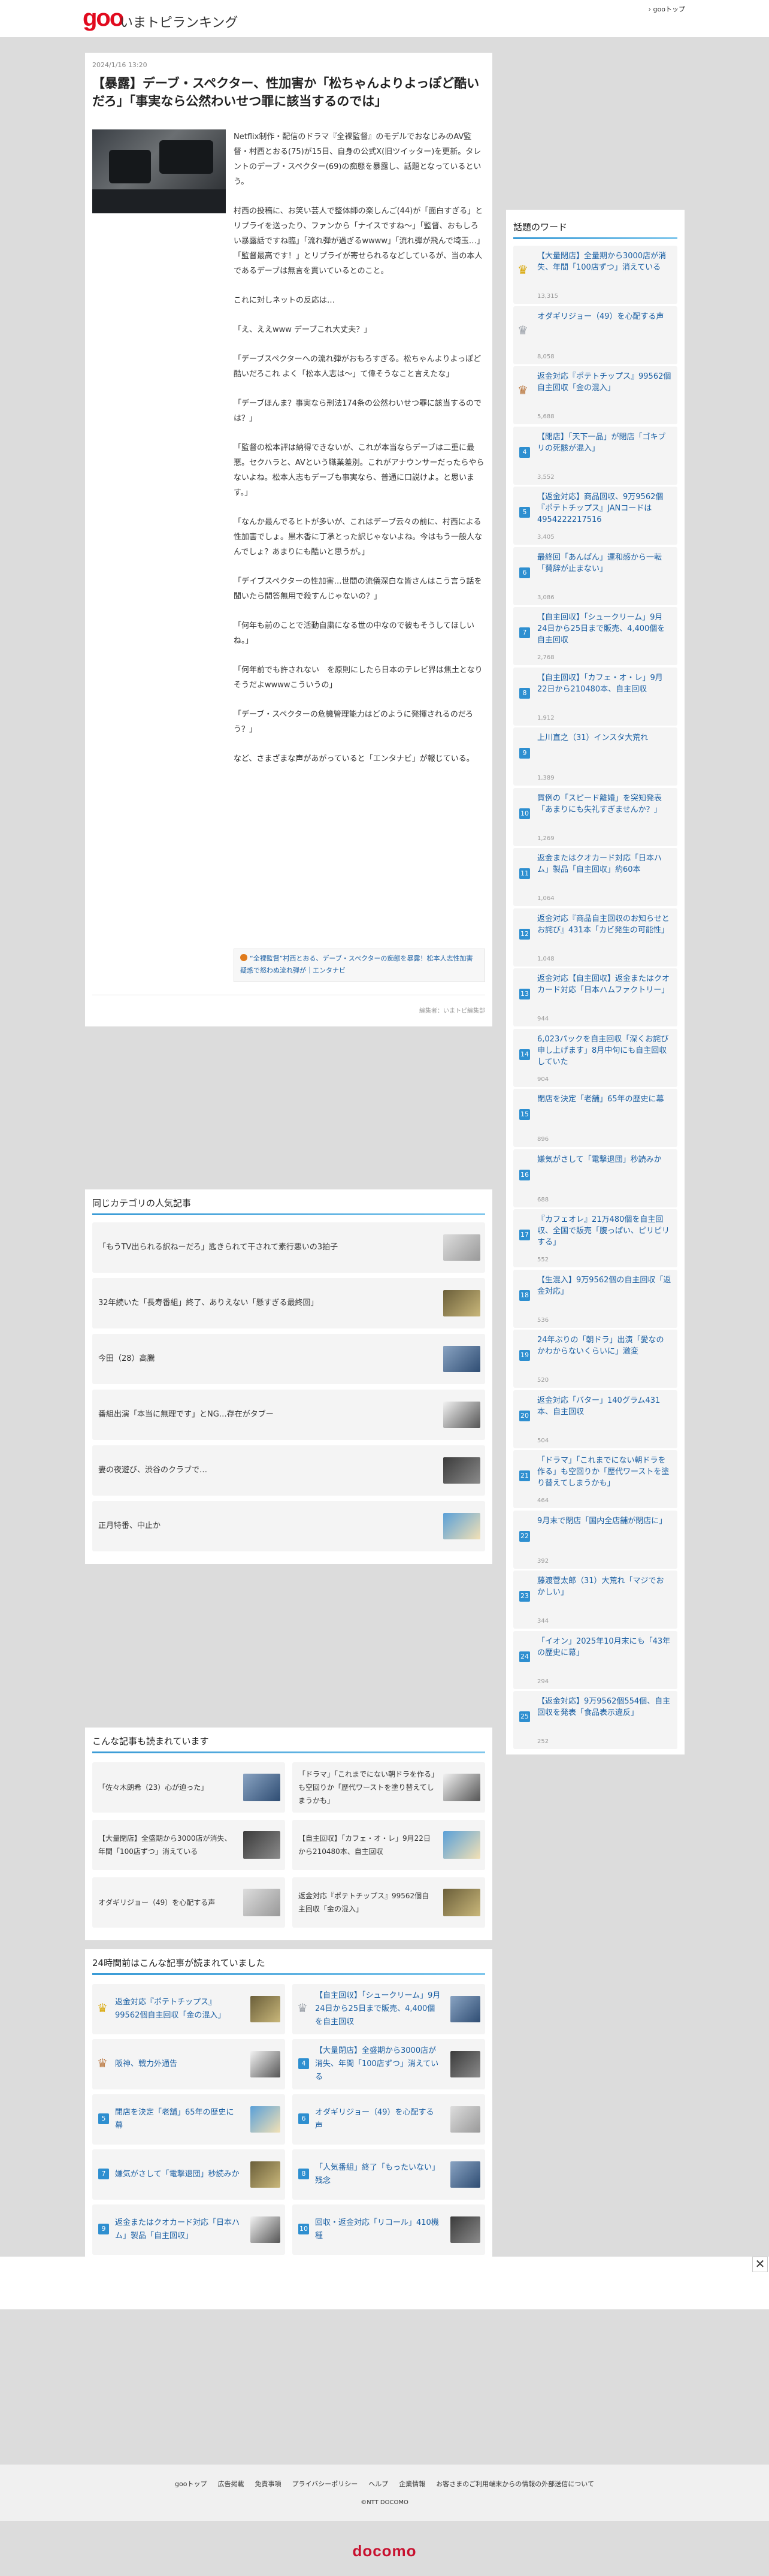 This screenshot has width=769, height=2576. Describe the element at coordinates (325, 2484) in the screenshot. I see `footer-link: プライバシーポリシー` at that location.